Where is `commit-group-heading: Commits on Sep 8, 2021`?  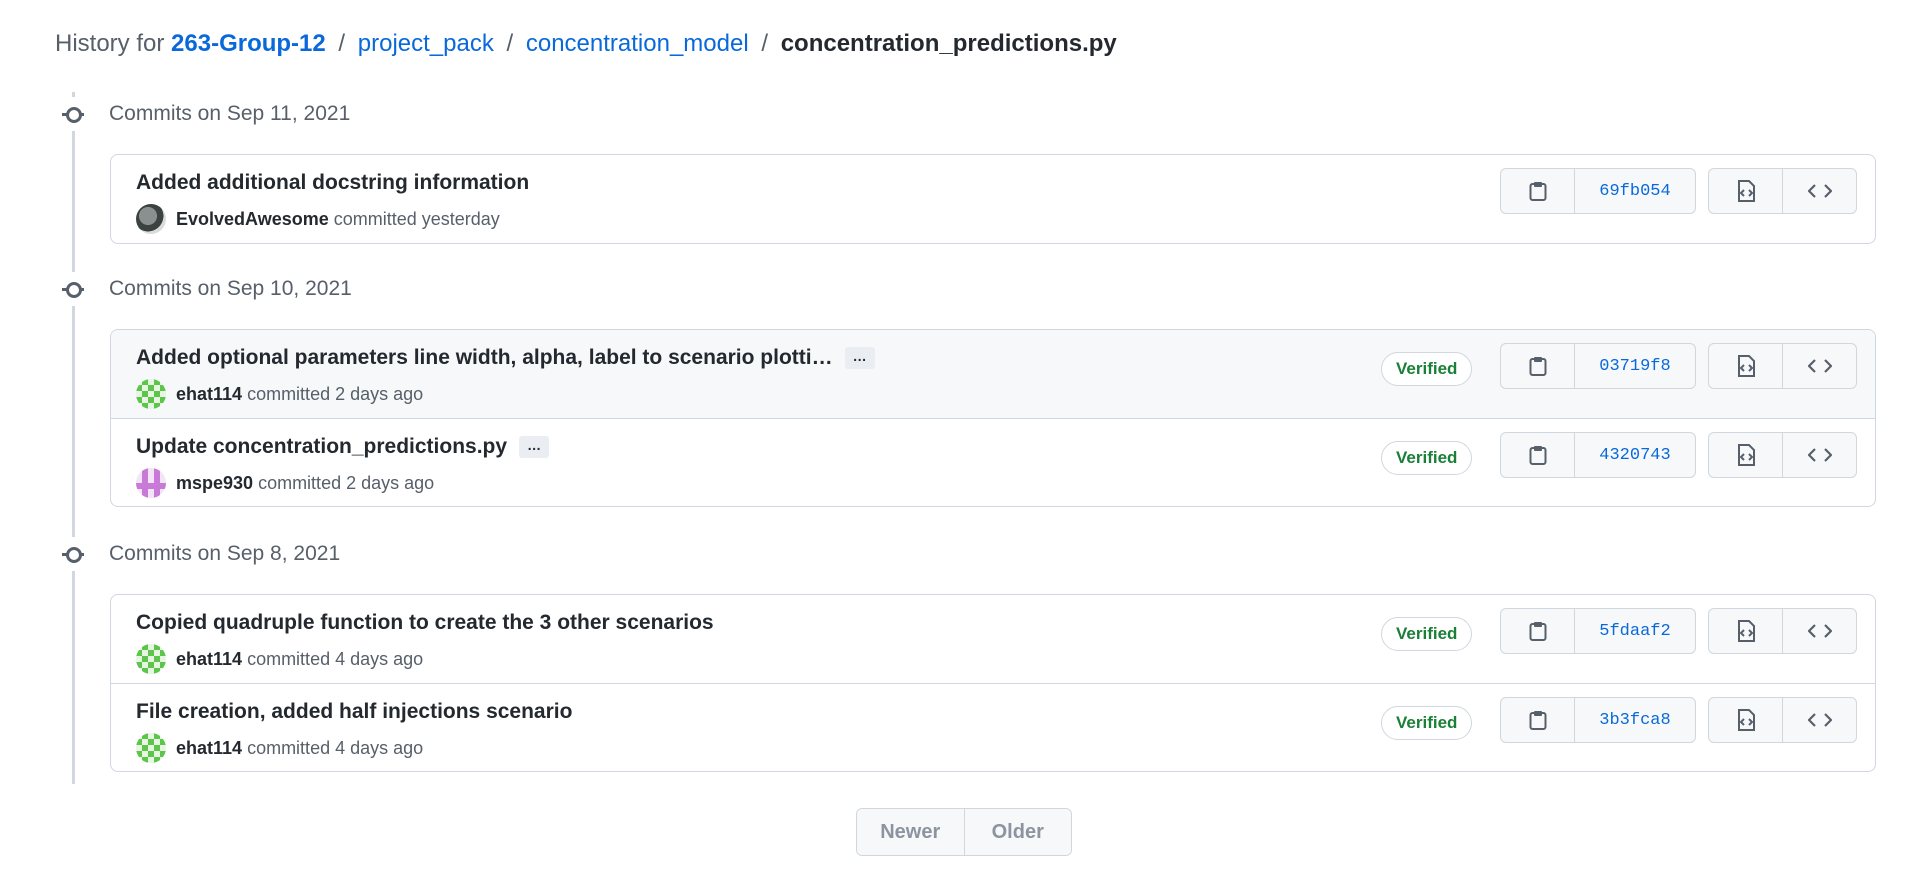
commit-group-heading: Commits on Sep 8, 2021 is located at coordinates (197, 554).